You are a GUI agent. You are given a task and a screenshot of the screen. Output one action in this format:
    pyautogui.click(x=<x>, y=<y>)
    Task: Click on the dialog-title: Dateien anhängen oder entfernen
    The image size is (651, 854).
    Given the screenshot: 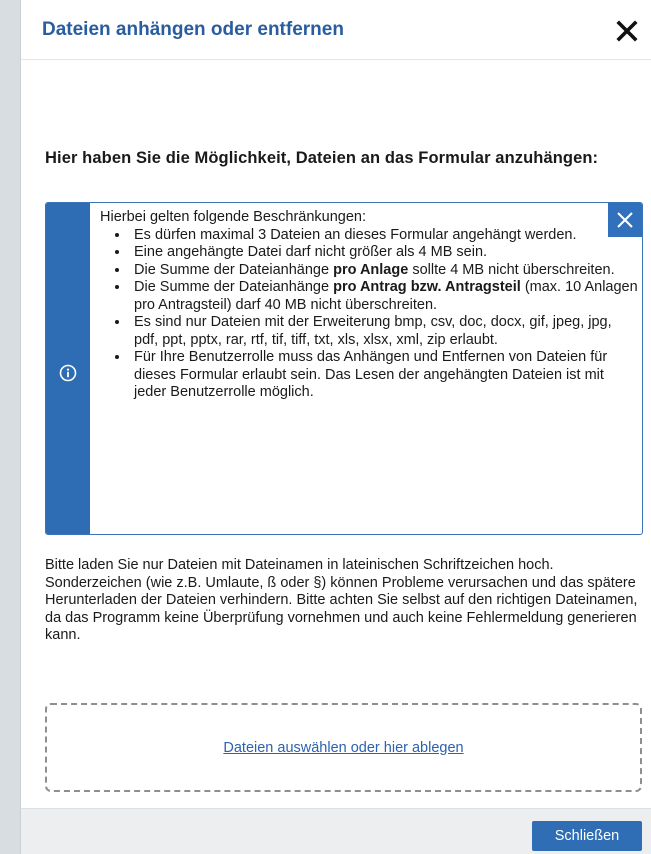 What is the action you would take?
    pyautogui.click(x=193, y=29)
    